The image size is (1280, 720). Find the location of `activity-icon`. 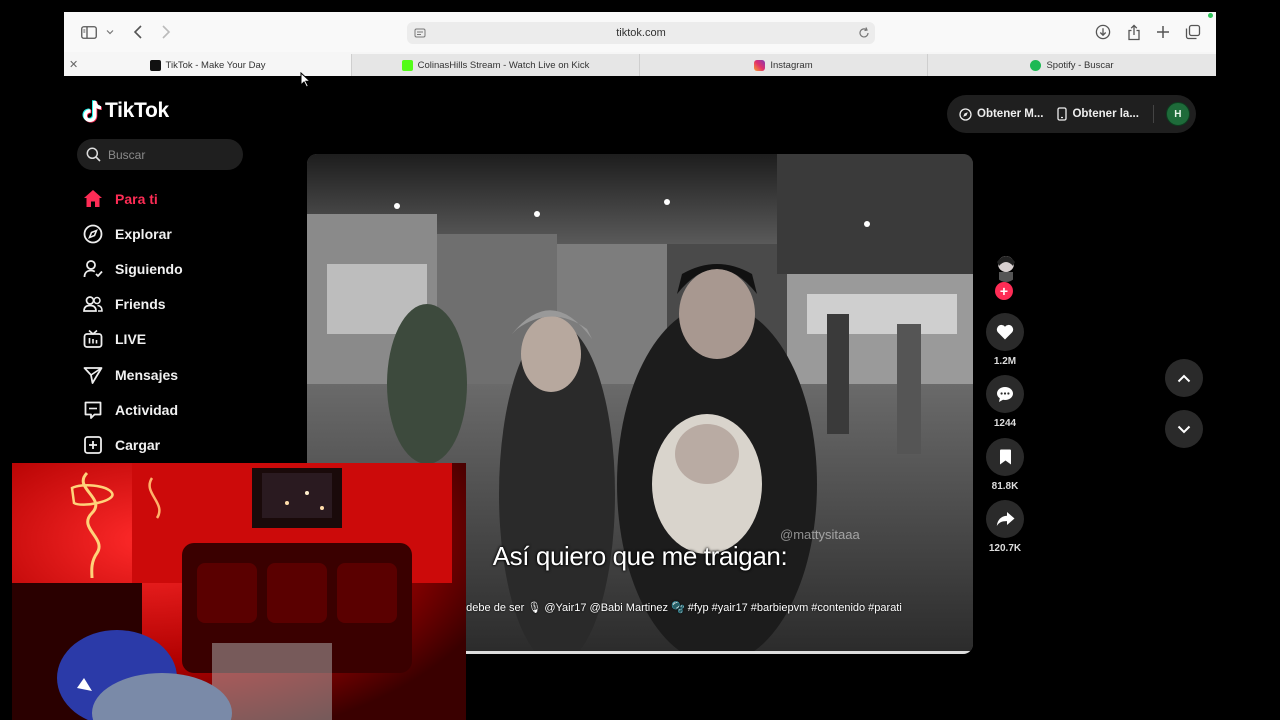

activity-icon is located at coordinates (93, 410).